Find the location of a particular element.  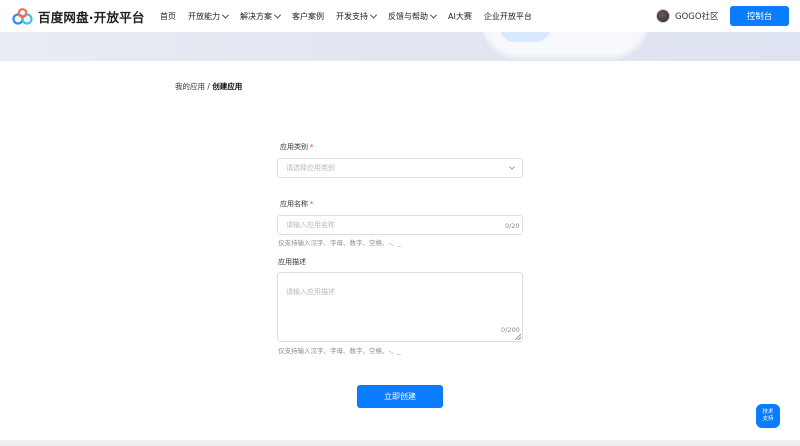

resize-handle-icon is located at coordinates (518, 337).